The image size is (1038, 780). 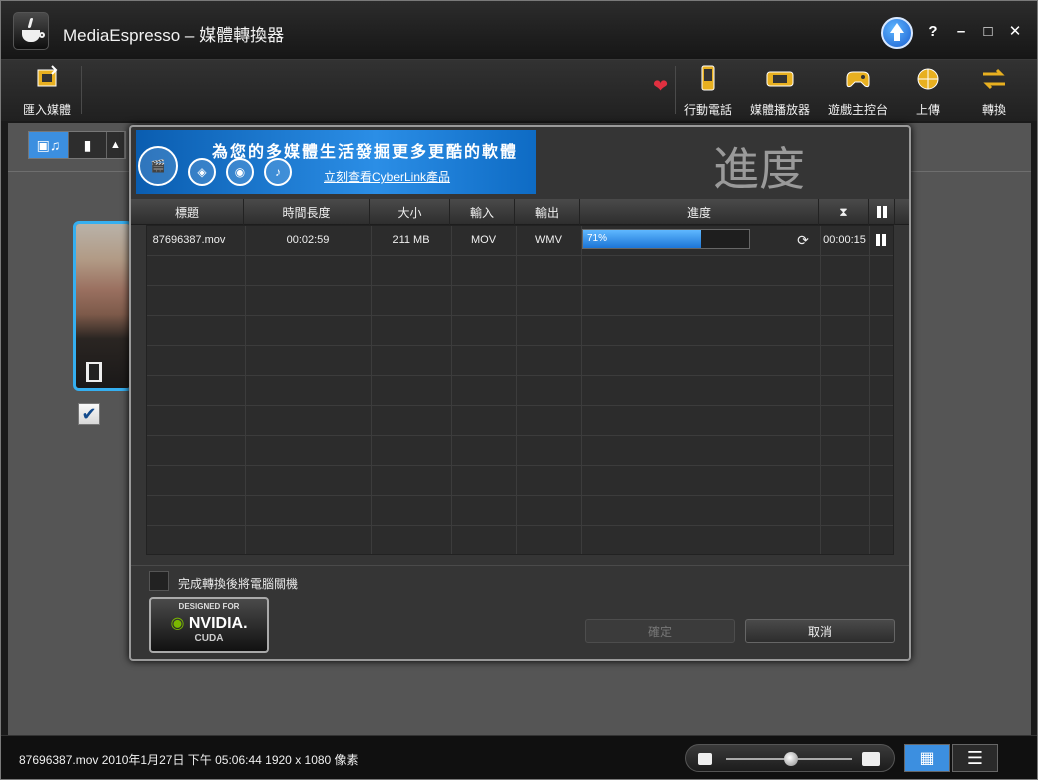 What do you see at coordinates (158, 166) in the screenshot?
I see `clapperboard-icon: 🎬` at bounding box center [158, 166].